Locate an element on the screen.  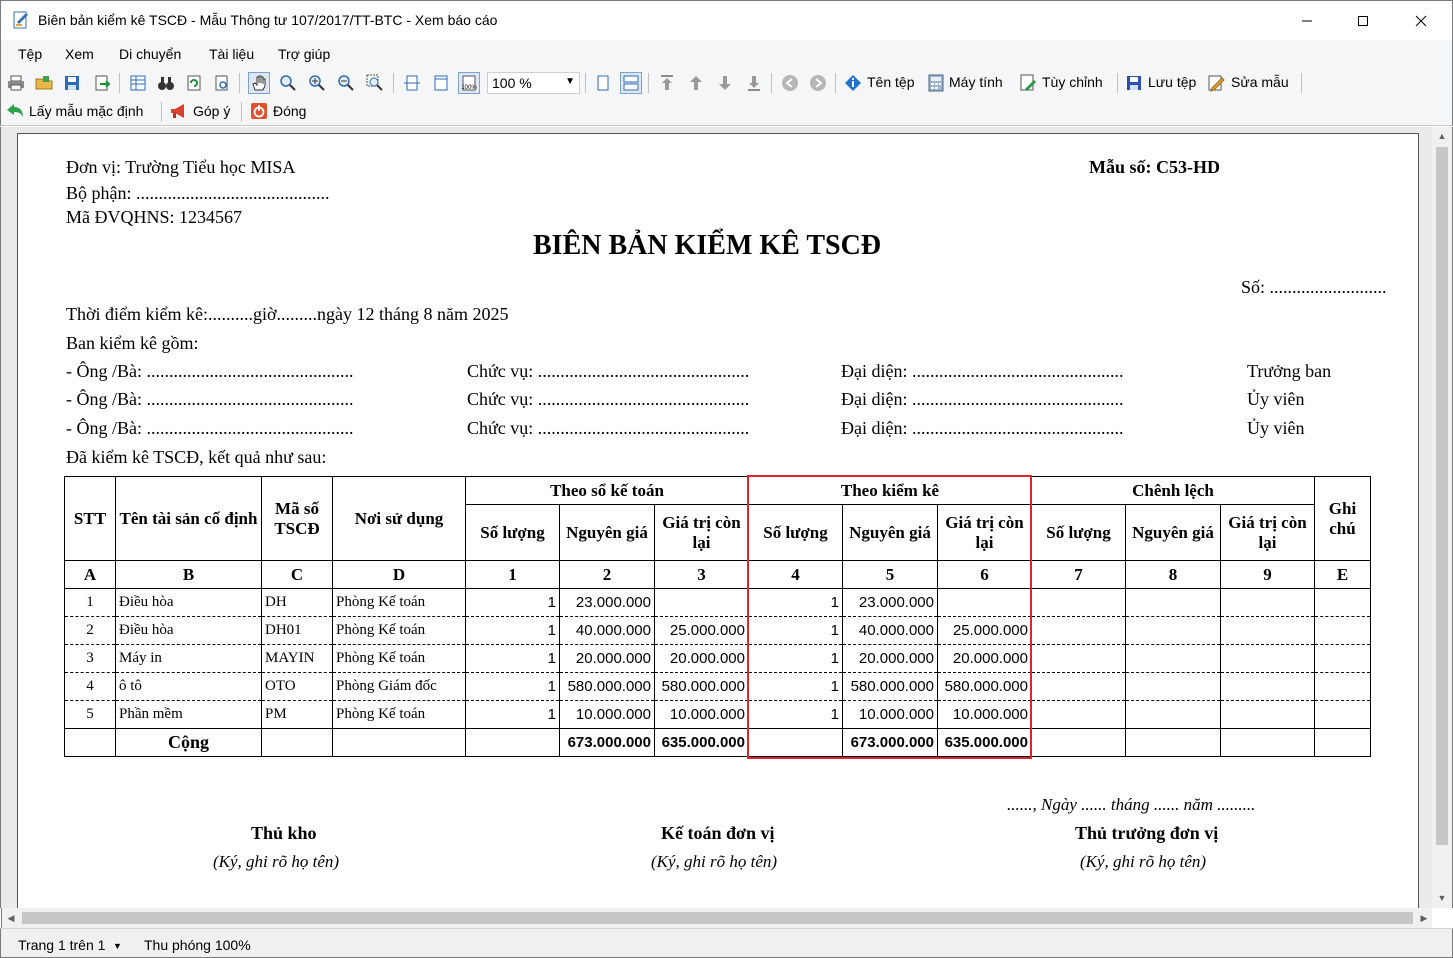
cell-asset-name: Điều hòa is located at coordinates (188, 630).